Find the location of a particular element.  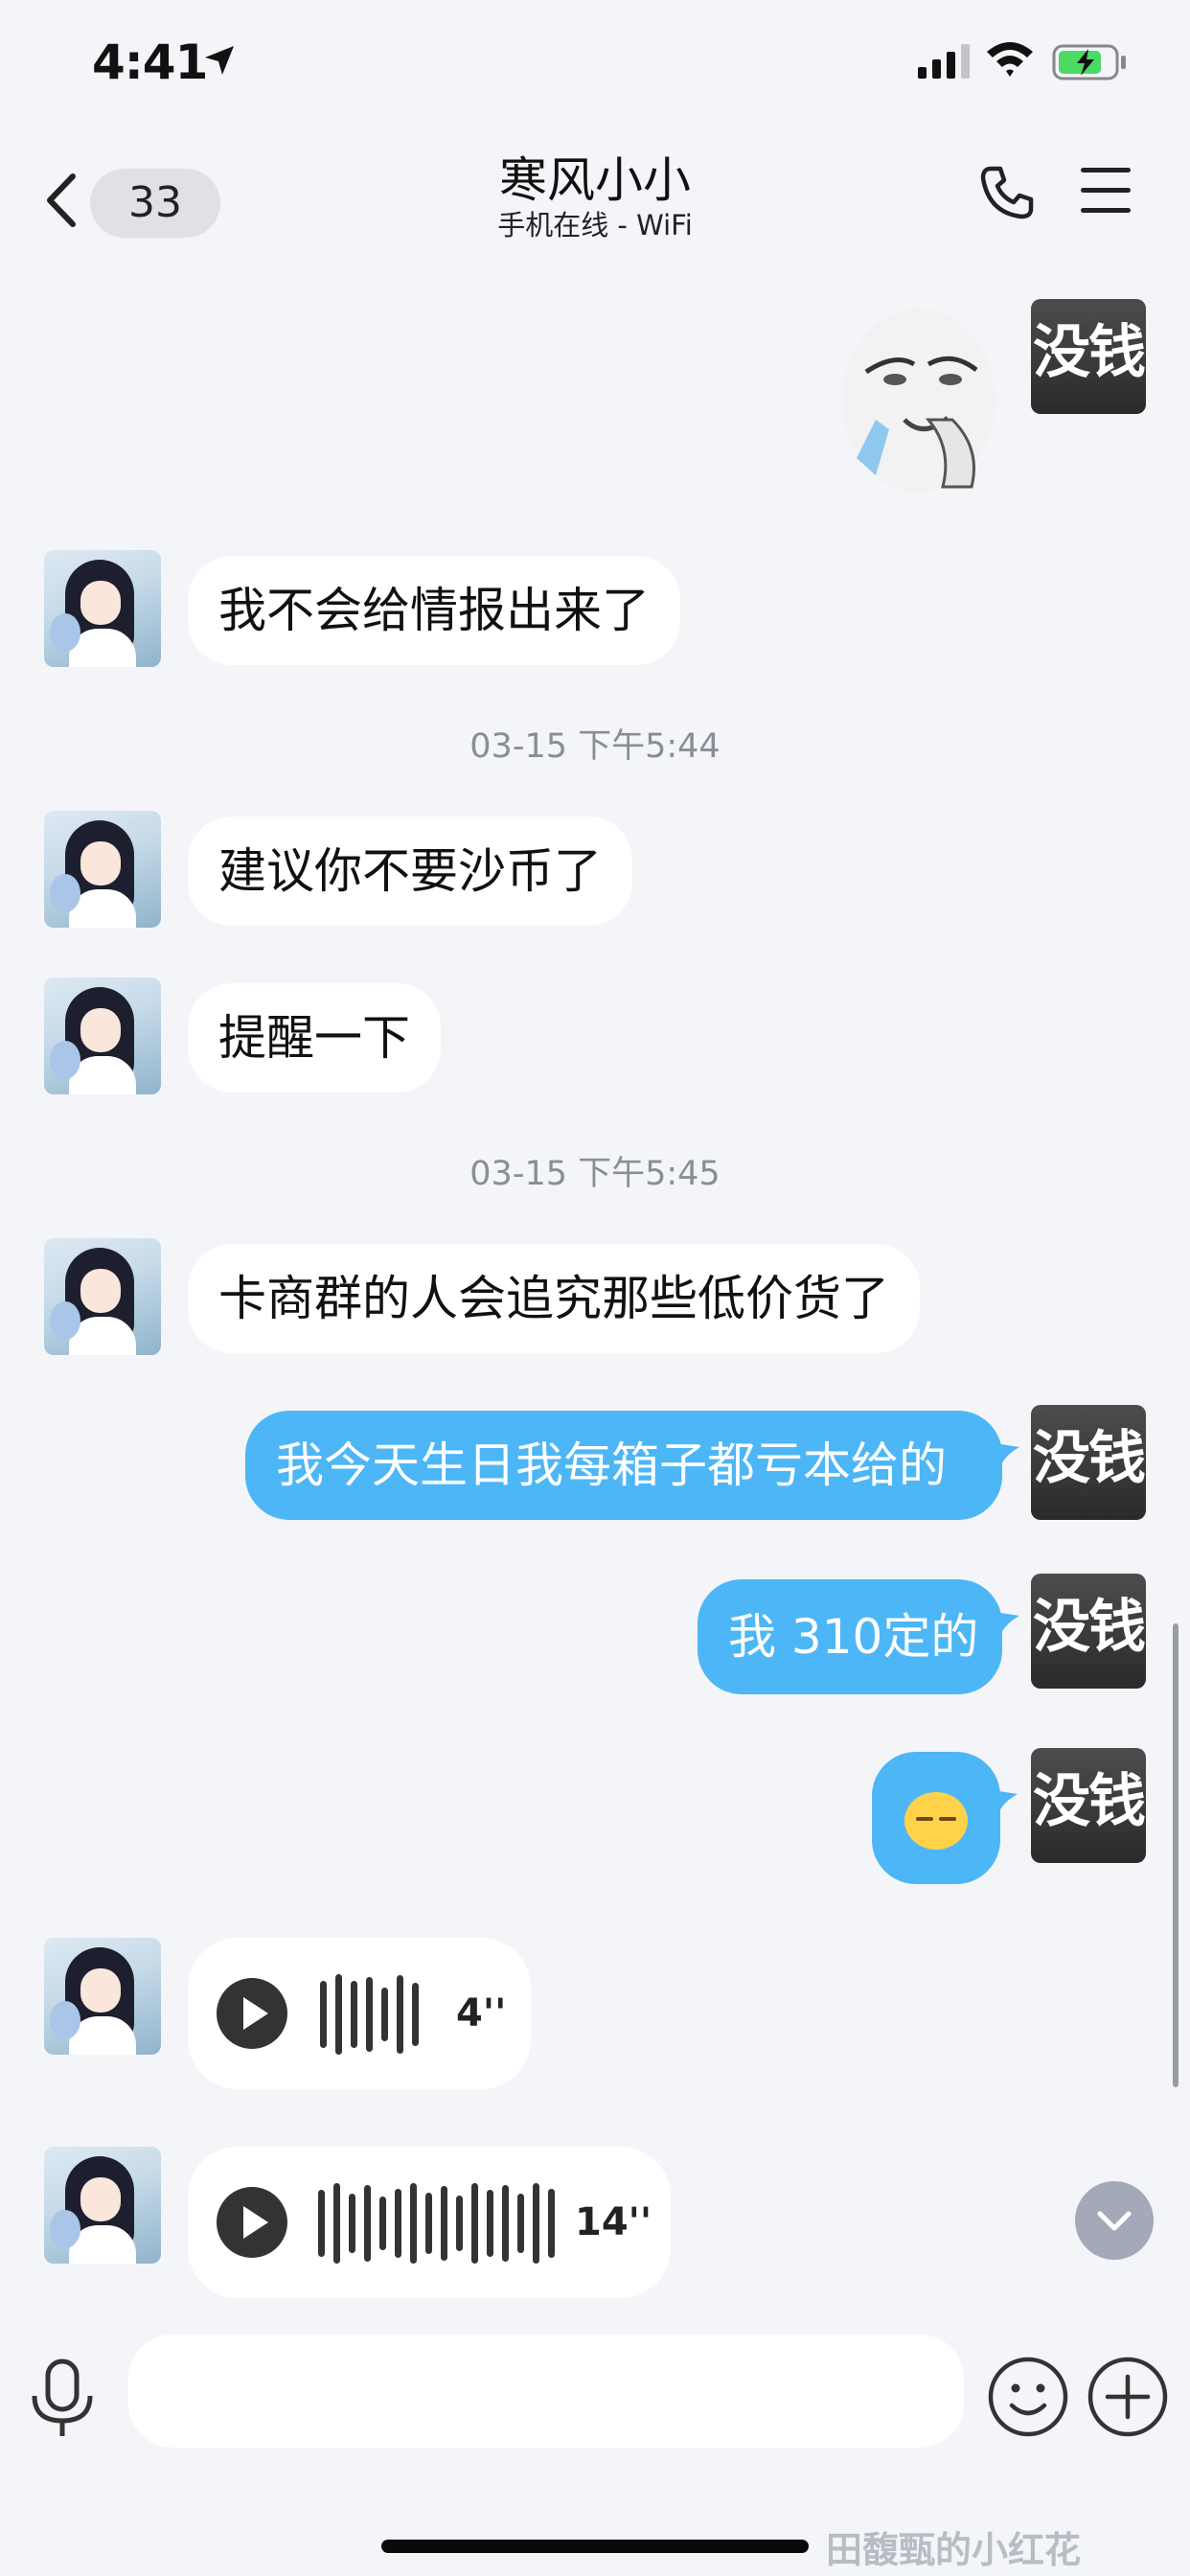

battery-charging-icon is located at coordinates (1089, 62).